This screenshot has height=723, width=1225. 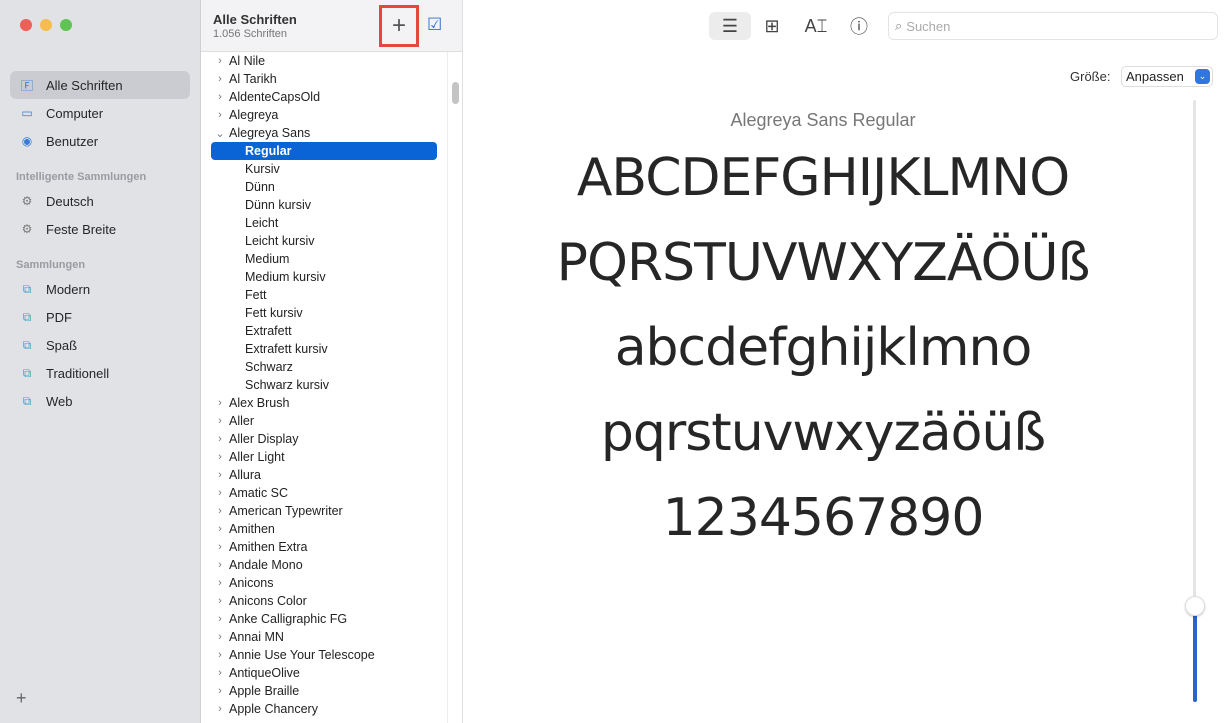 What do you see at coordinates (66, 25) in the screenshot?
I see `zoom-window-button` at bounding box center [66, 25].